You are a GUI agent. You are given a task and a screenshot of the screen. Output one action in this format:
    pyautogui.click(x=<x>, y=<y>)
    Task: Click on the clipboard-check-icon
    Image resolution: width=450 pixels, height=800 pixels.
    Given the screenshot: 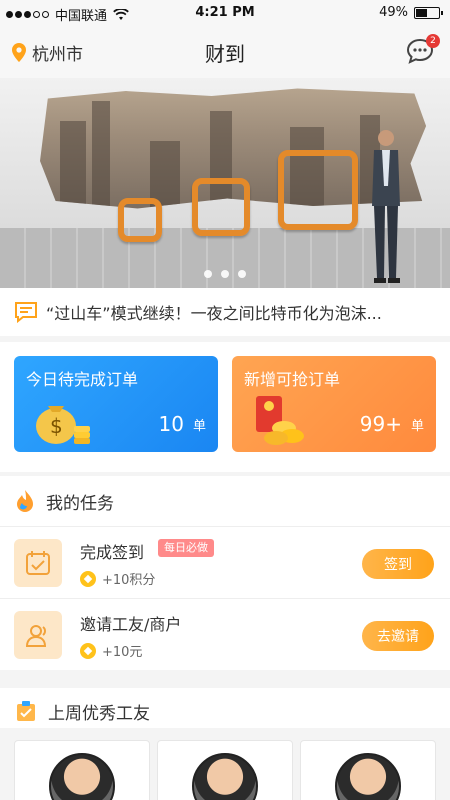 What is the action you would take?
    pyautogui.click(x=26, y=711)
    